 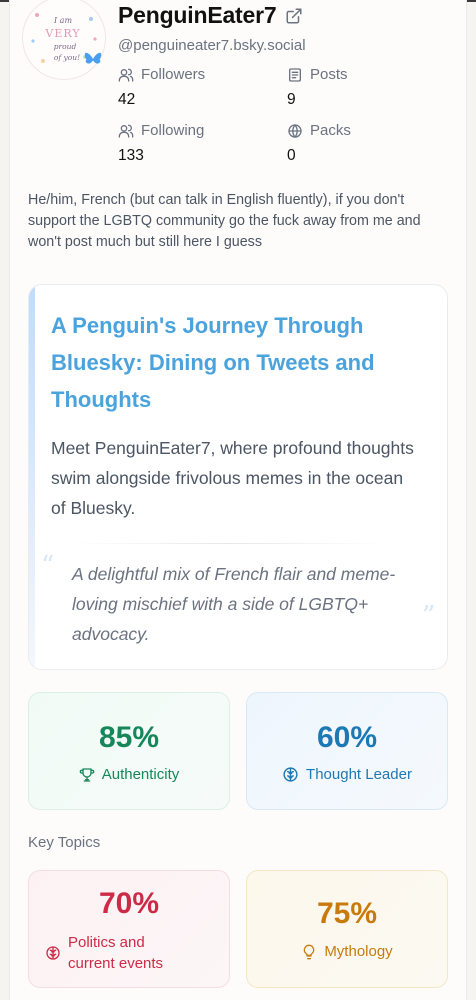 I want to click on stat-packs-value: 0, so click(x=291, y=155).